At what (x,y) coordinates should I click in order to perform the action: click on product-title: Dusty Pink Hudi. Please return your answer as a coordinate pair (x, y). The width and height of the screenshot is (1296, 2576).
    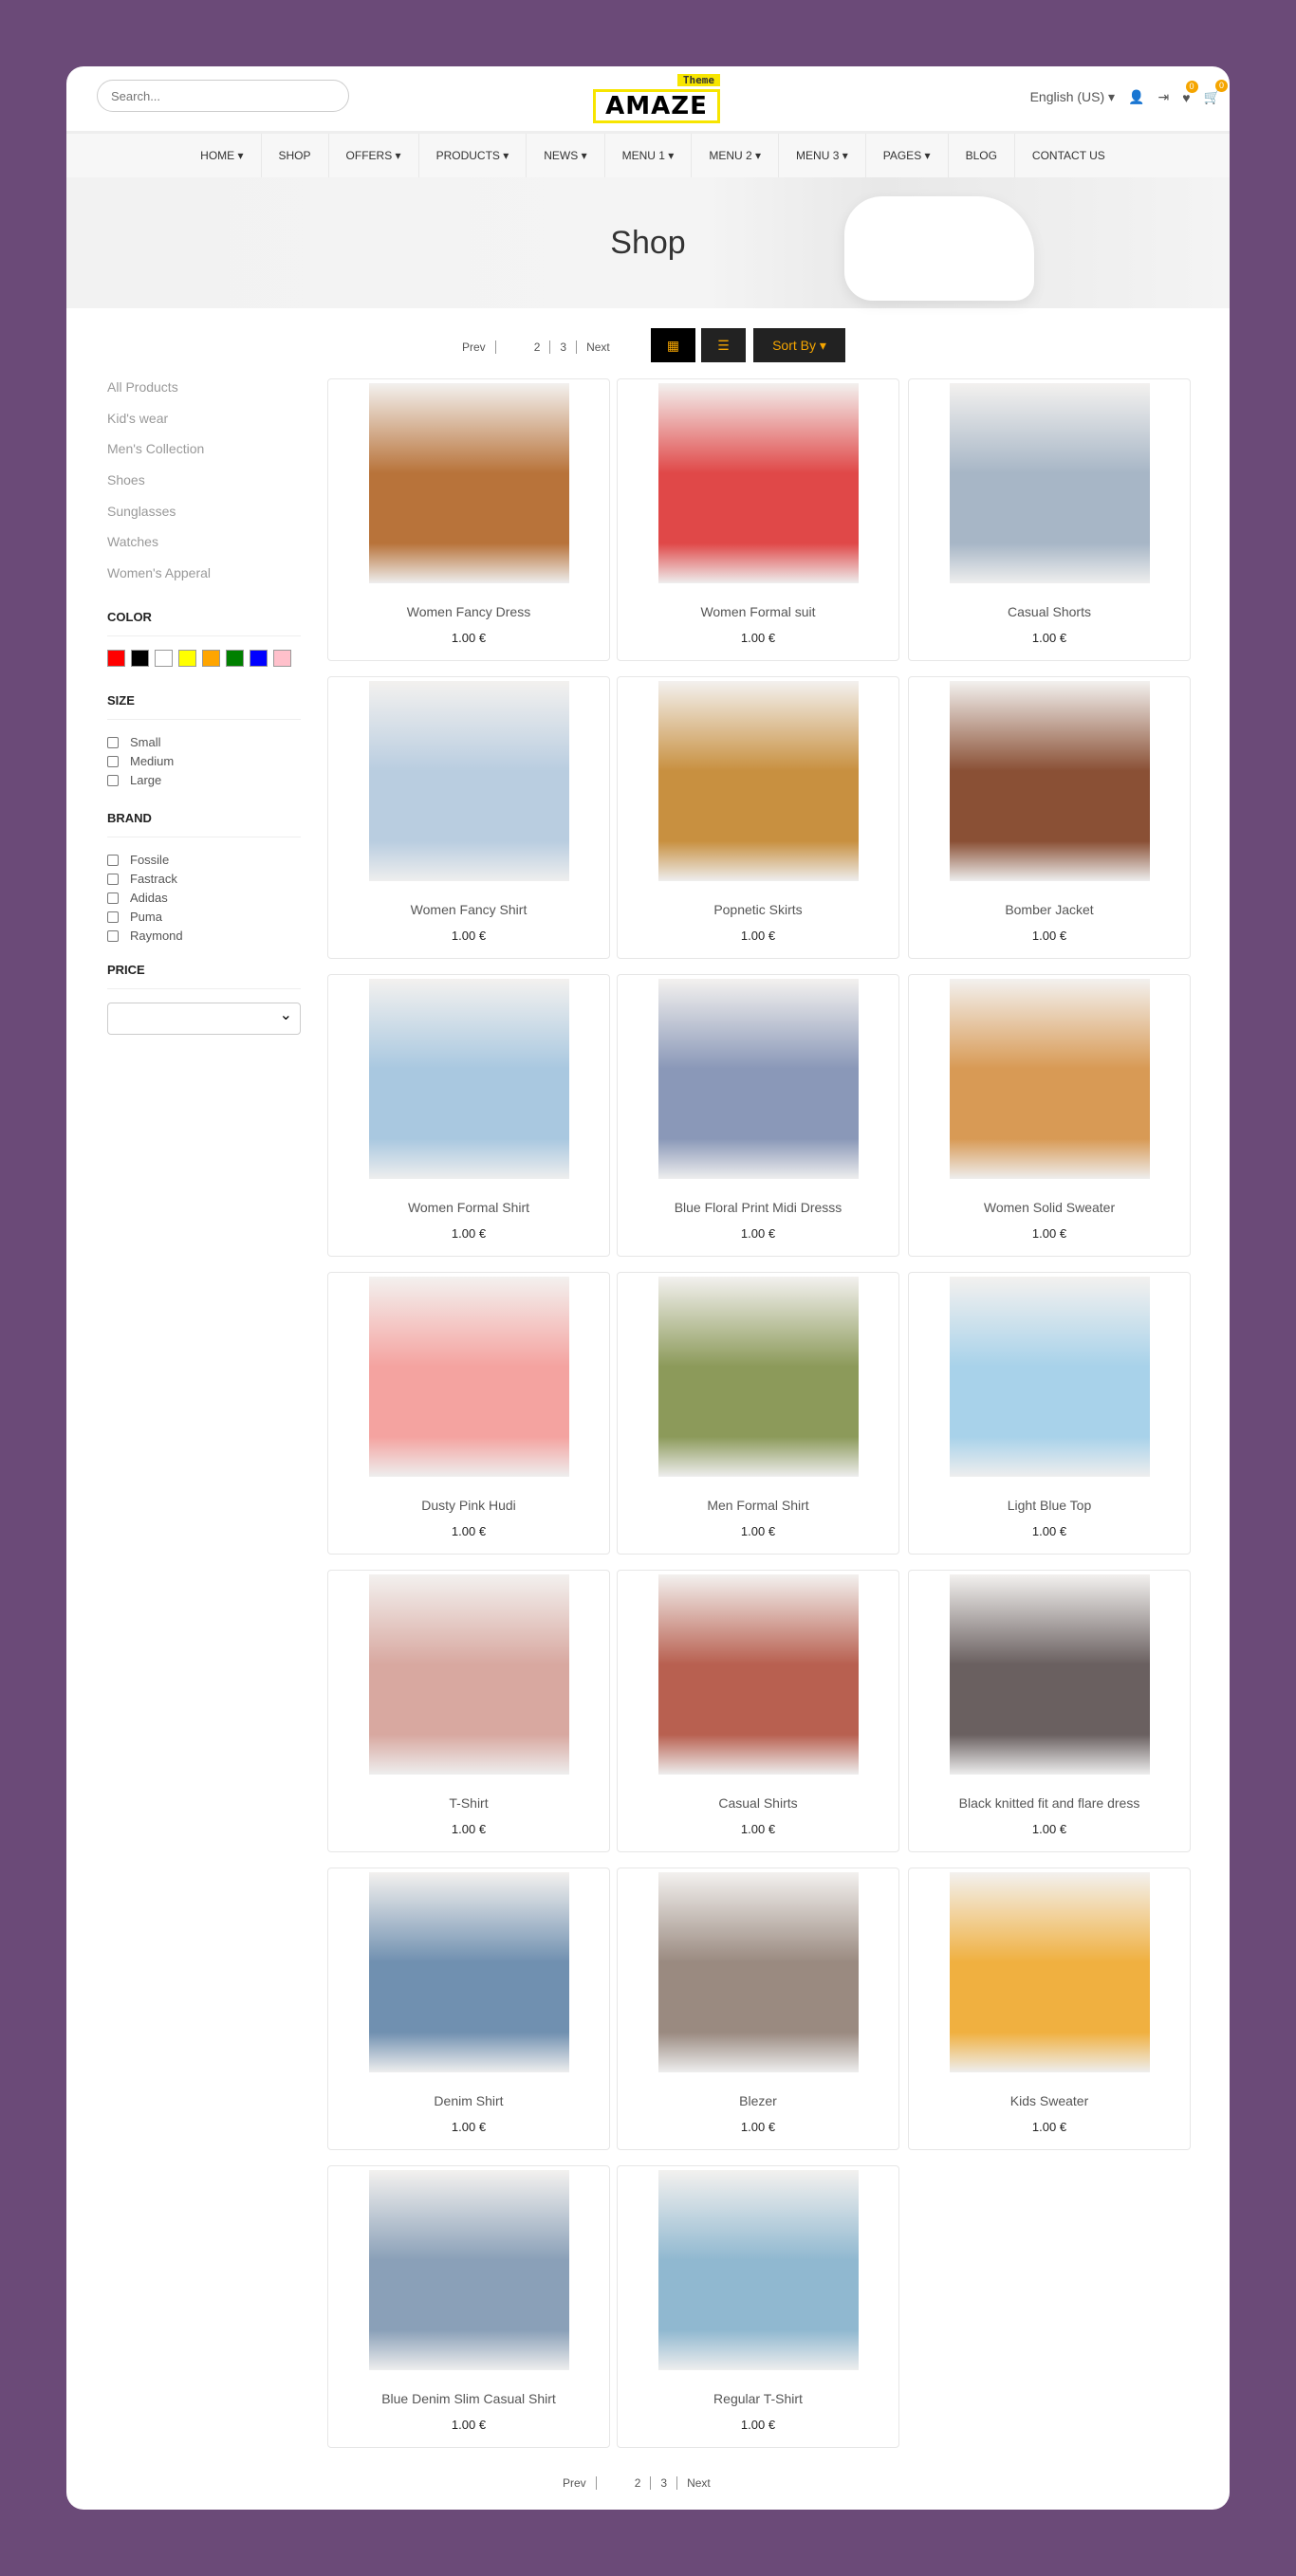
    Looking at the image, I should click on (468, 1505).